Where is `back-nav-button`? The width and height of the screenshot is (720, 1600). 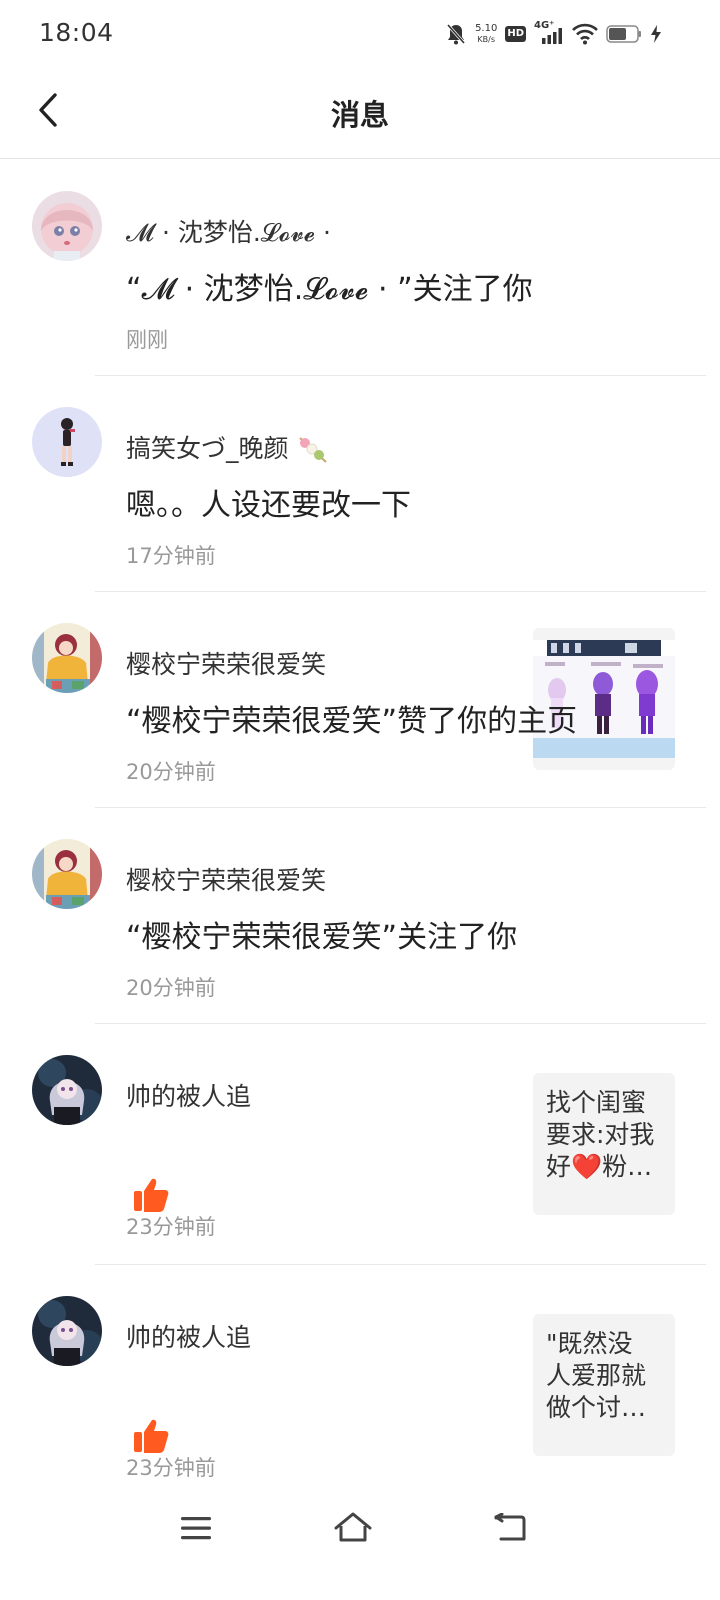 back-nav-button is located at coordinates (510, 1528).